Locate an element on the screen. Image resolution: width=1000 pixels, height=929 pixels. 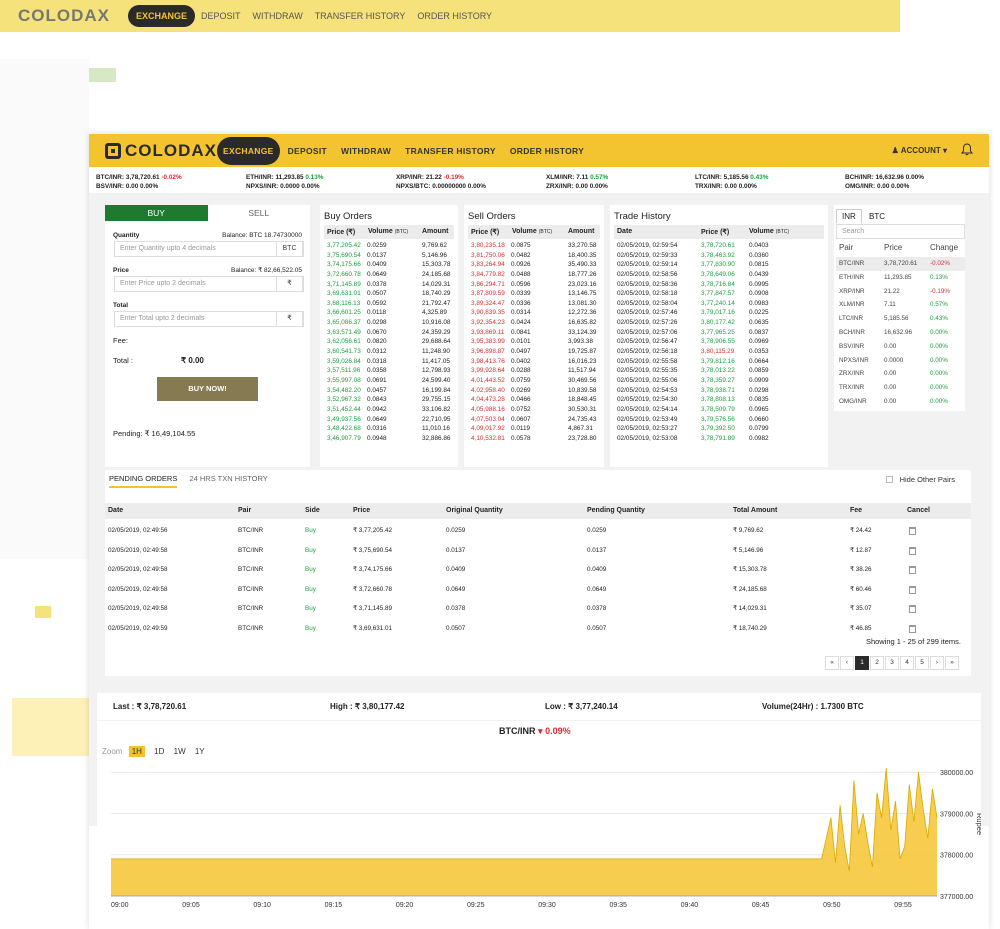
order-row: 3,66,601.25 0.0118 4,325.89 is located at coordinates (389, 313).